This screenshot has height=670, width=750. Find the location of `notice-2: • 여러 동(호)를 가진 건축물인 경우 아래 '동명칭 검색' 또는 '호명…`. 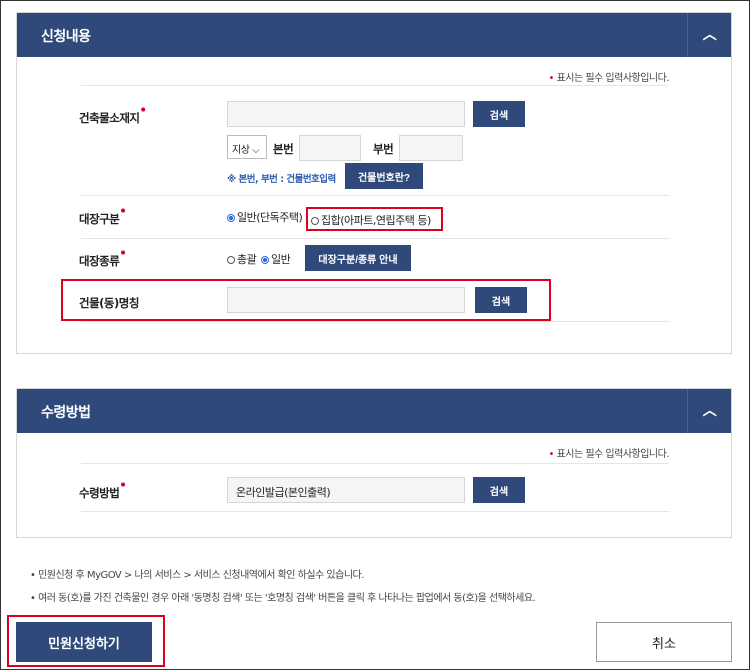

notice-2: • 여러 동(호)를 가진 건축물인 경우 아래 '동명칭 검색' 또는 '호명… is located at coordinates (283, 598).